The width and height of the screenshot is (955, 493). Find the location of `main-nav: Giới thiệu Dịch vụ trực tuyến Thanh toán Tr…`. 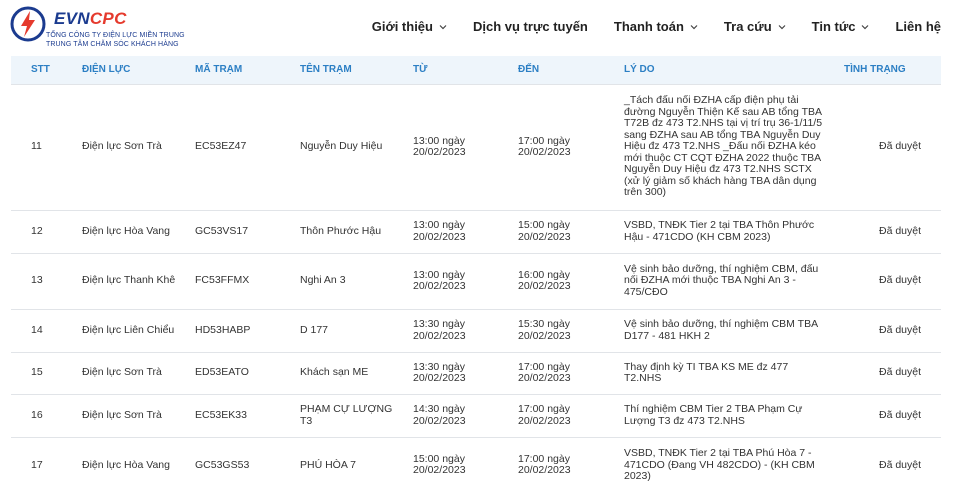

main-nav: Giới thiệu Dịch vụ trực tuyến Thanh toán Tr… is located at coordinates (643, 27).